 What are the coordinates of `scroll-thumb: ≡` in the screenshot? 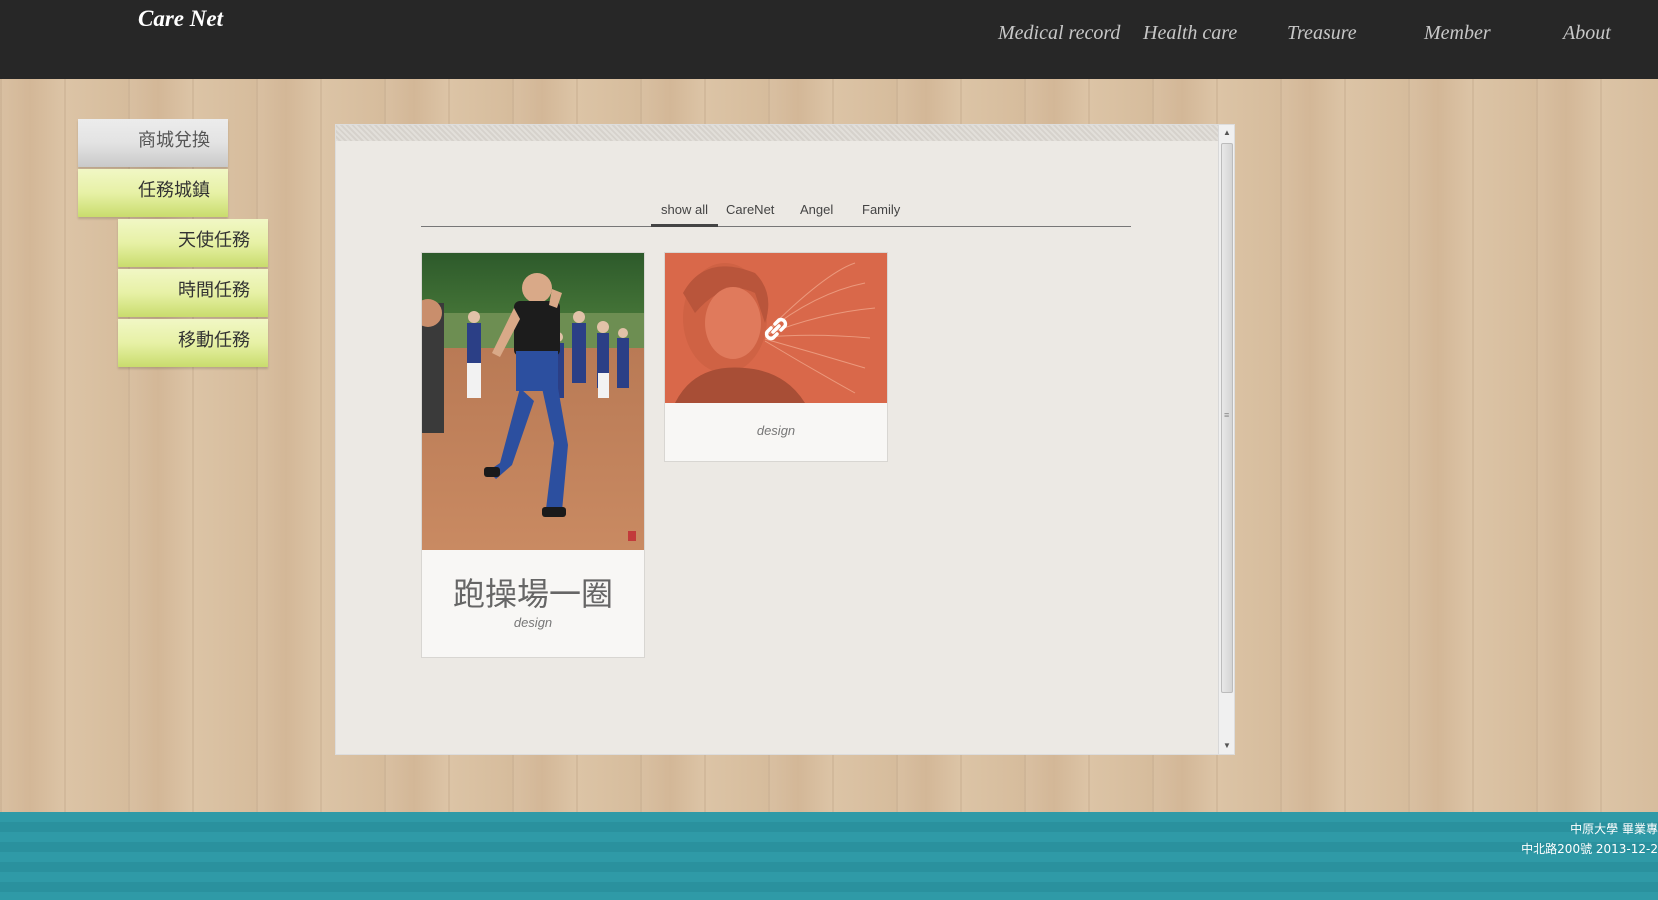 It's located at (1227, 418).